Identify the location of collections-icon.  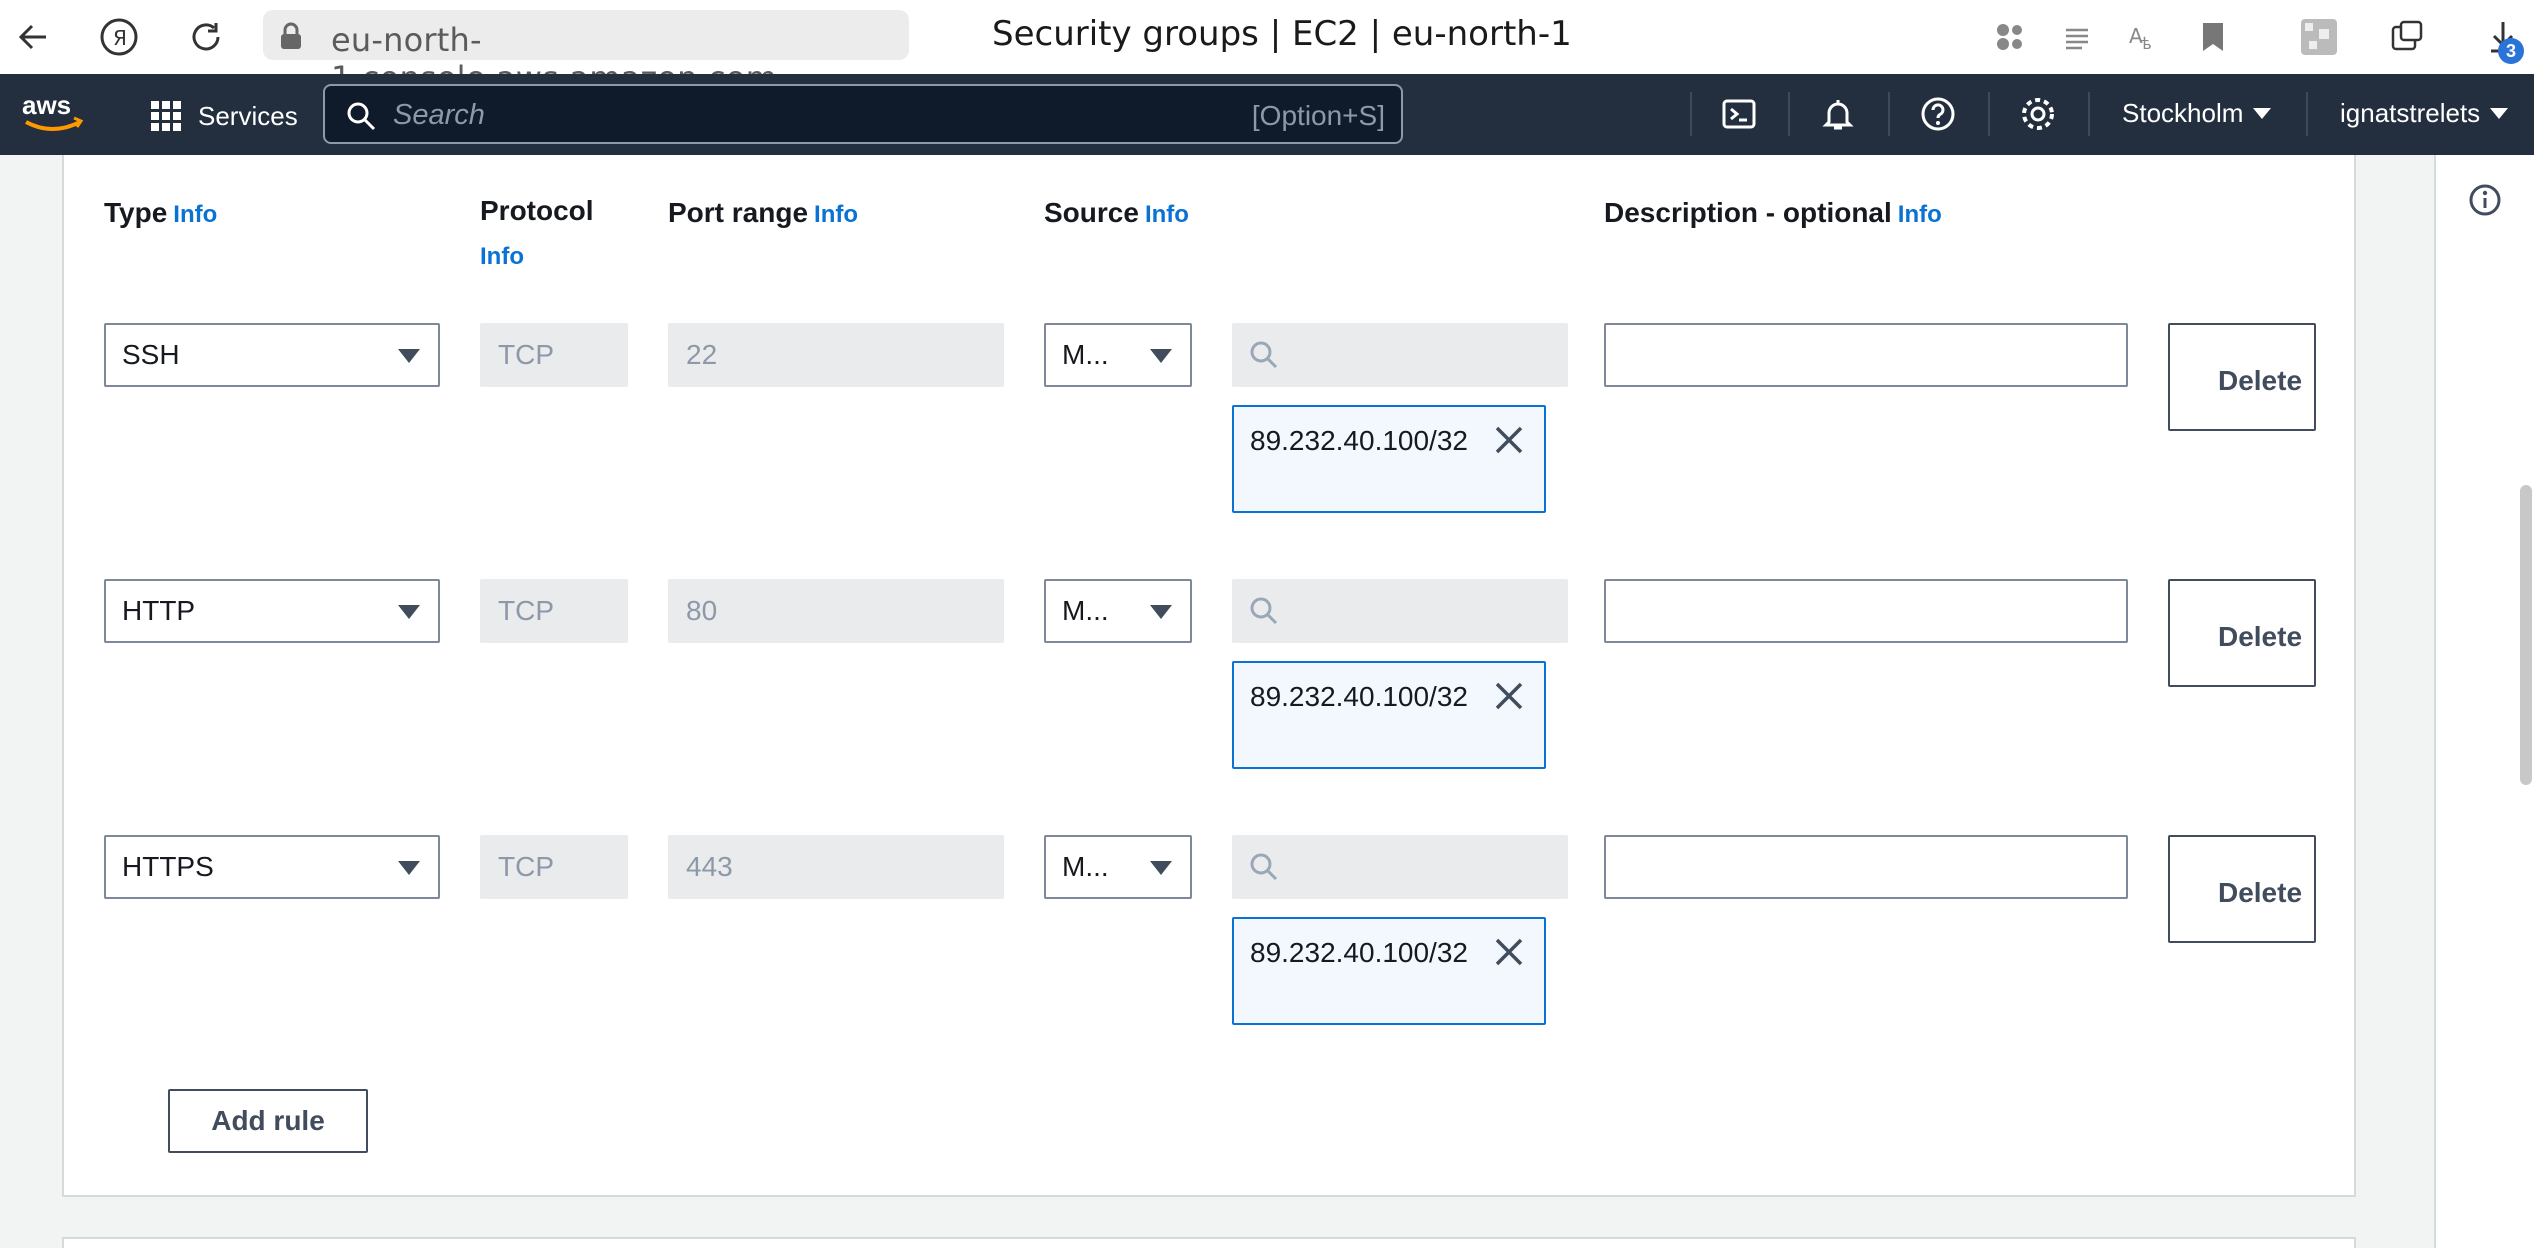
(2407, 37).